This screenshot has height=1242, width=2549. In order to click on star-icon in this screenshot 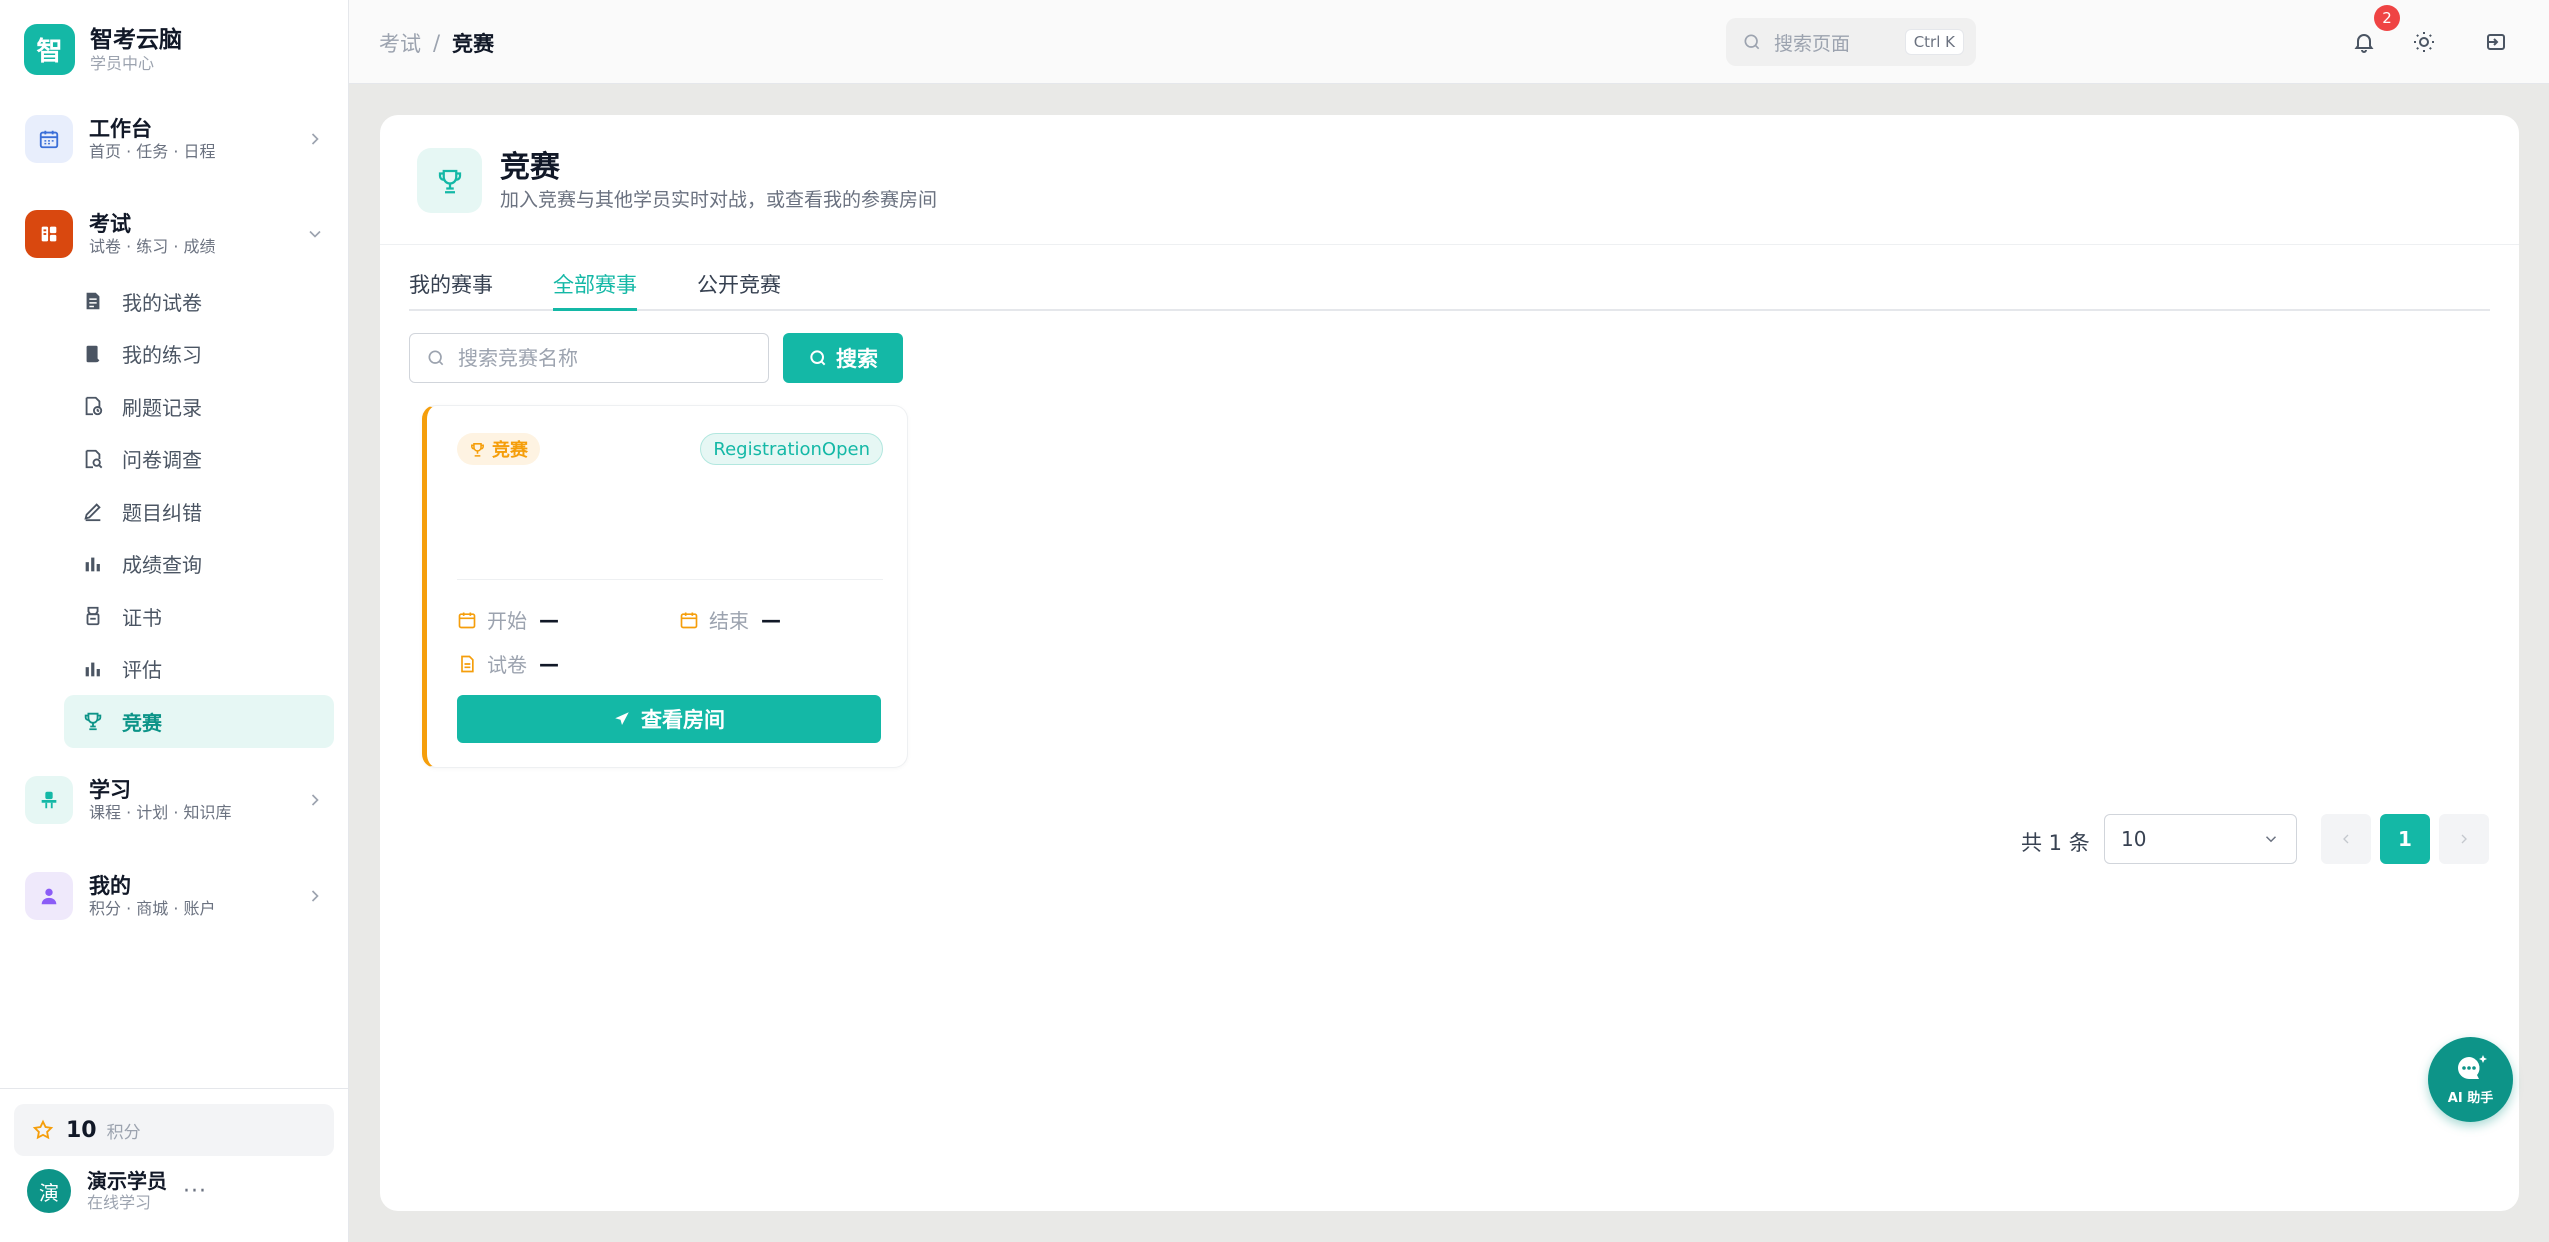, I will do `click(43, 1130)`.